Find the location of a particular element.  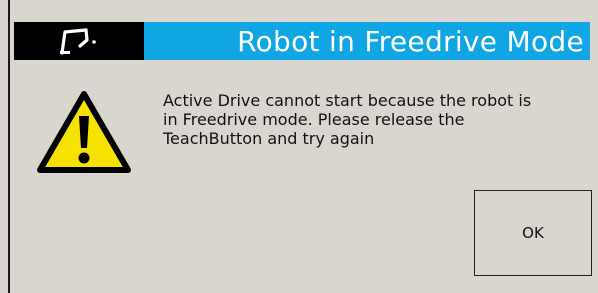

robot-arm-logo-icon is located at coordinates (78, 41).